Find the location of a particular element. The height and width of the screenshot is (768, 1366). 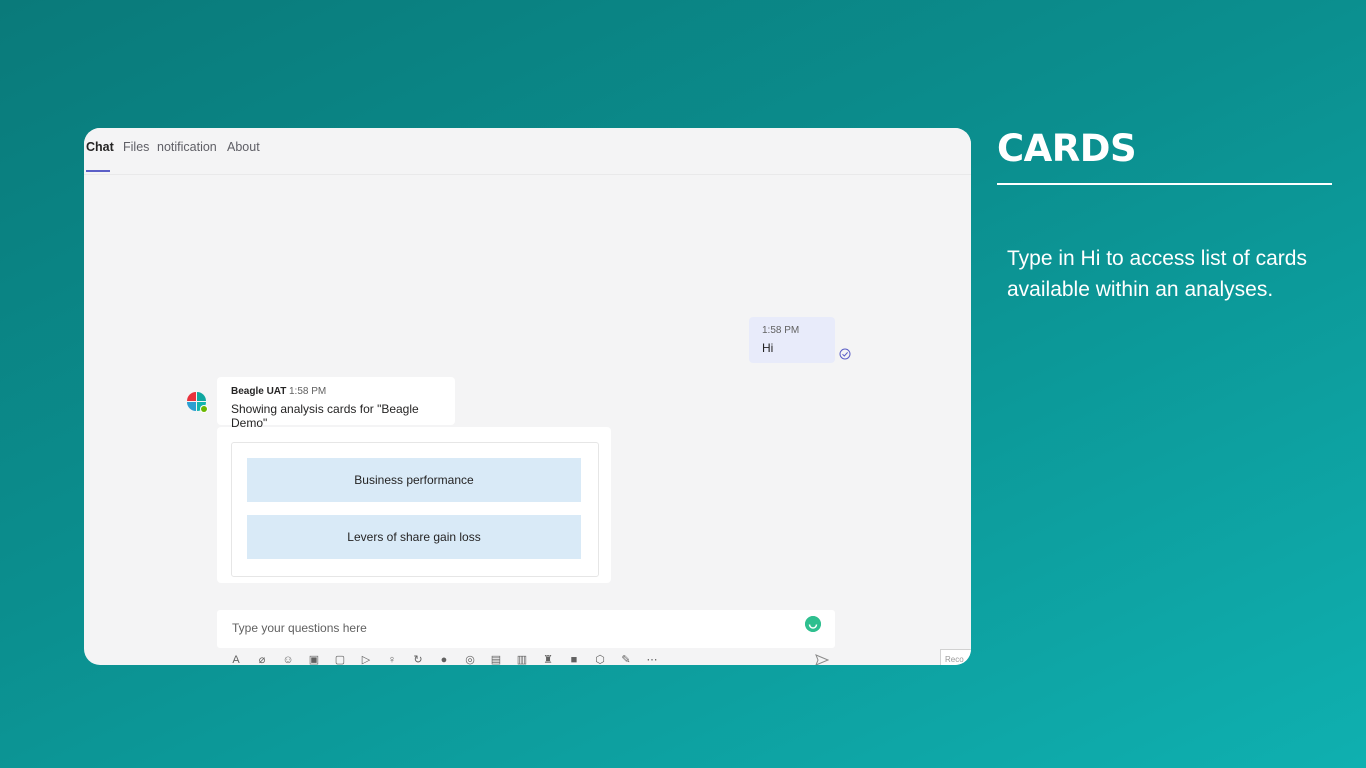

message-input is located at coordinates (512, 628).